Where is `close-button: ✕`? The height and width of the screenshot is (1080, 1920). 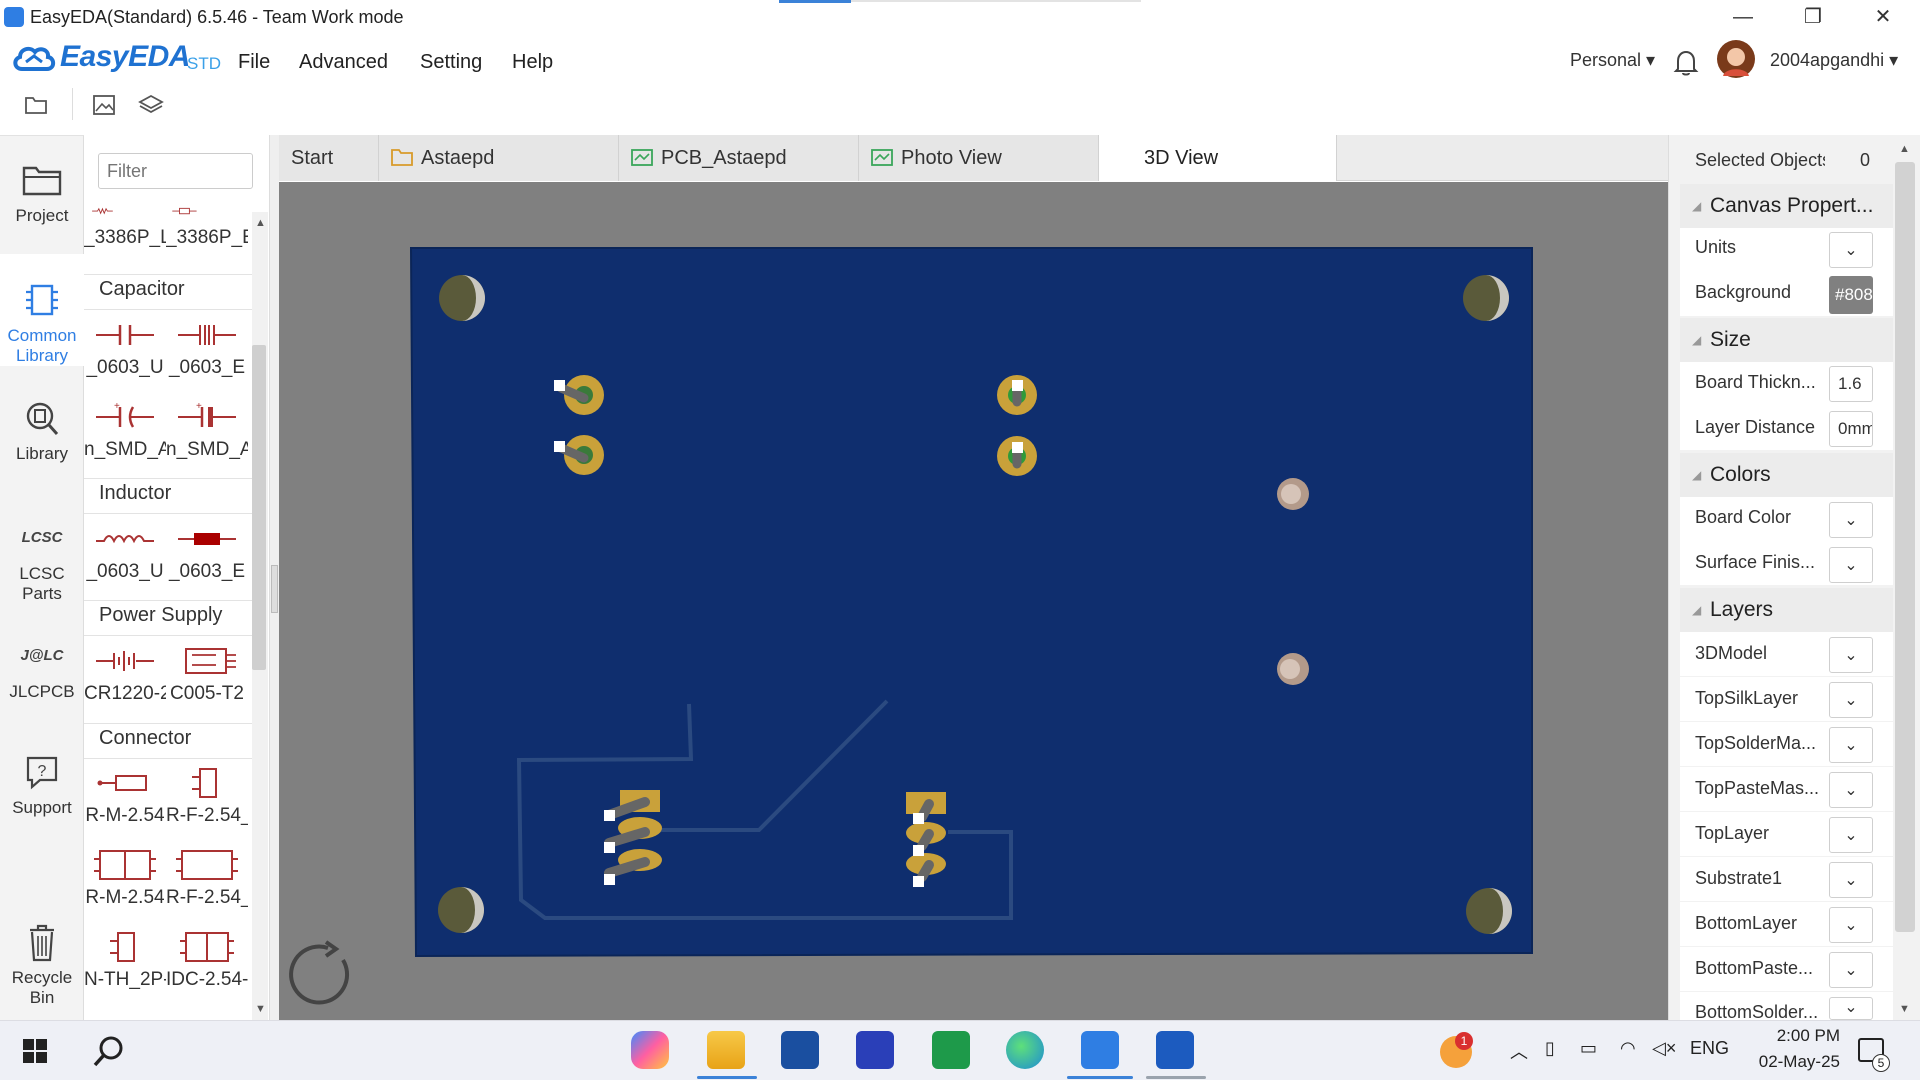
close-button: ✕ is located at coordinates (1883, 17).